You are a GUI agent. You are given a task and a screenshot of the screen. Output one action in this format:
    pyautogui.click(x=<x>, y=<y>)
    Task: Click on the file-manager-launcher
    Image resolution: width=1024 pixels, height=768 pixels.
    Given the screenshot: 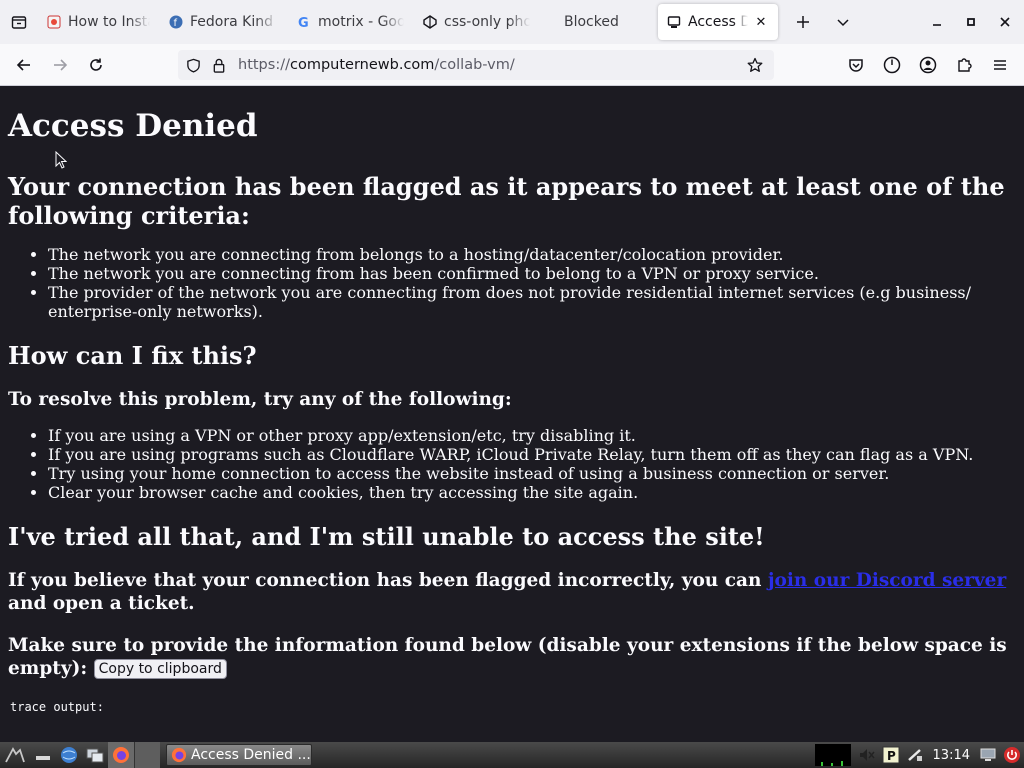 What is the action you would take?
    pyautogui.click(x=95, y=755)
    